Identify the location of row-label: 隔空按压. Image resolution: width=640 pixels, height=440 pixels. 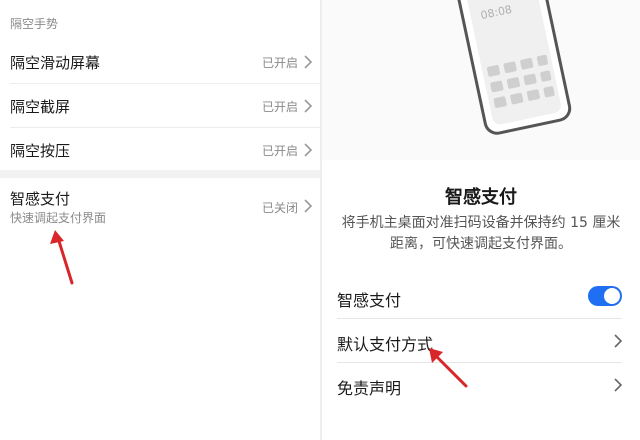
(40, 151).